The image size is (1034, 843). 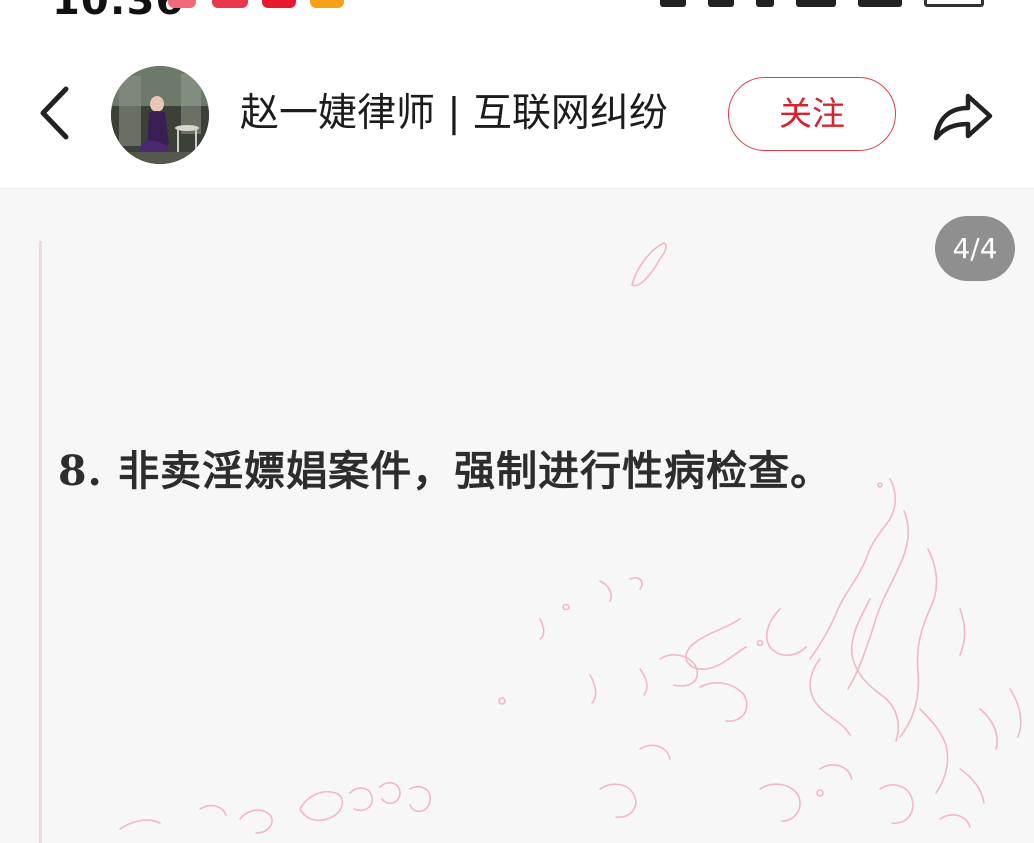 What do you see at coordinates (812, 114) in the screenshot?
I see `follow-button: 关注` at bounding box center [812, 114].